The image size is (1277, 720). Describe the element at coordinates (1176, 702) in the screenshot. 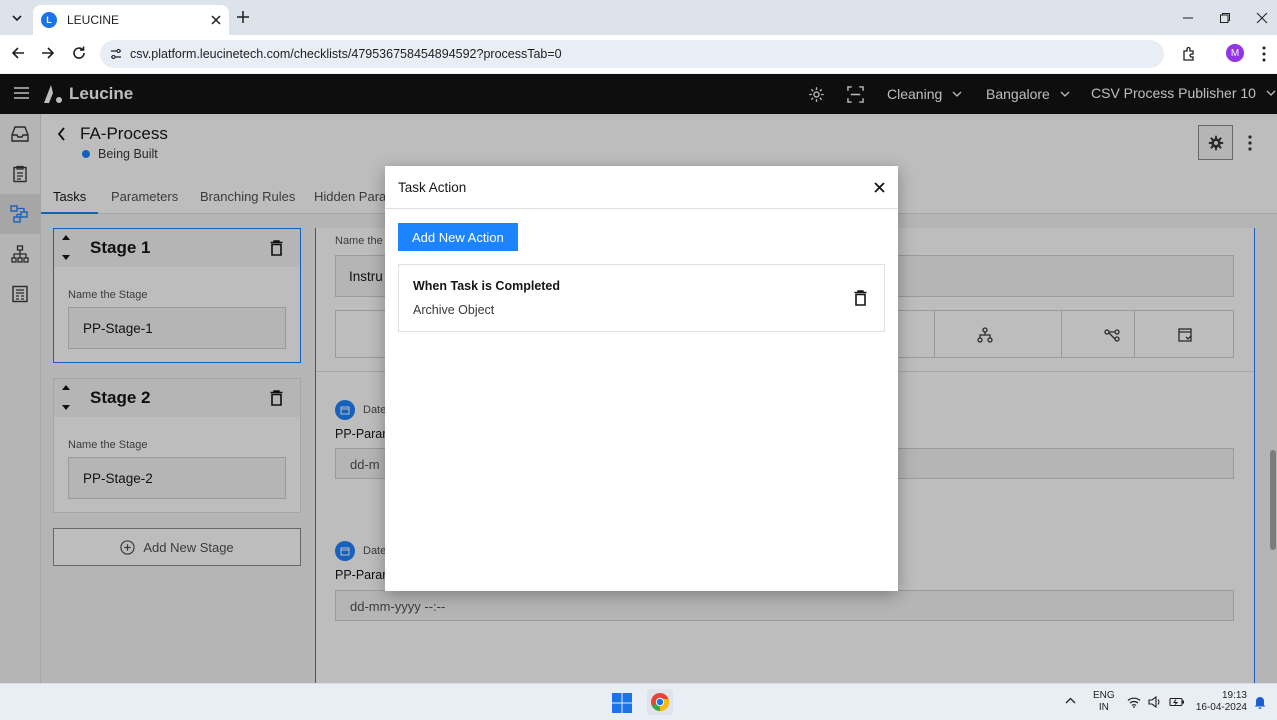

I see `battery-icon` at that location.